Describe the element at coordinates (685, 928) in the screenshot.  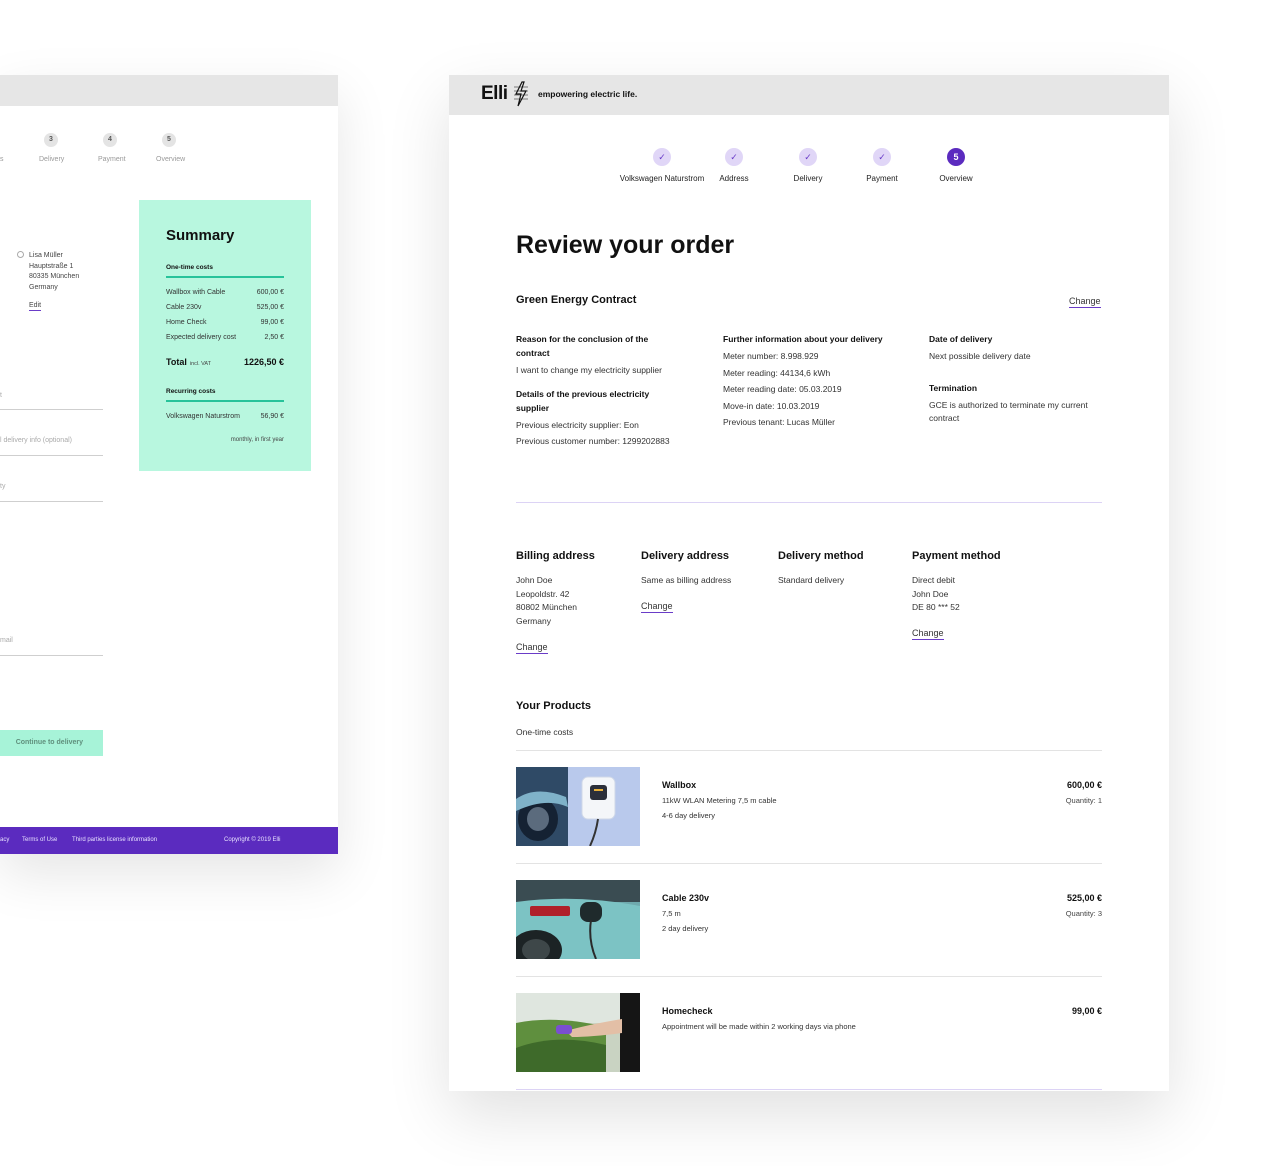
I see `product-delivery-time: 2 day delivery` at that location.